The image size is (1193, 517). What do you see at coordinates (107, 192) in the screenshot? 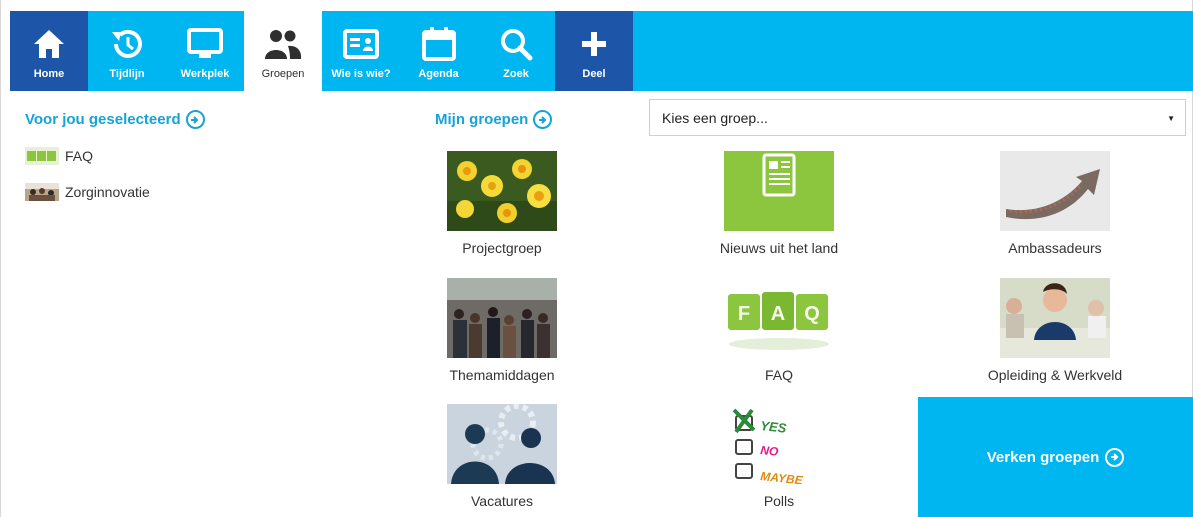
I see `sidebar-item-label: Zorginnovatie` at bounding box center [107, 192].